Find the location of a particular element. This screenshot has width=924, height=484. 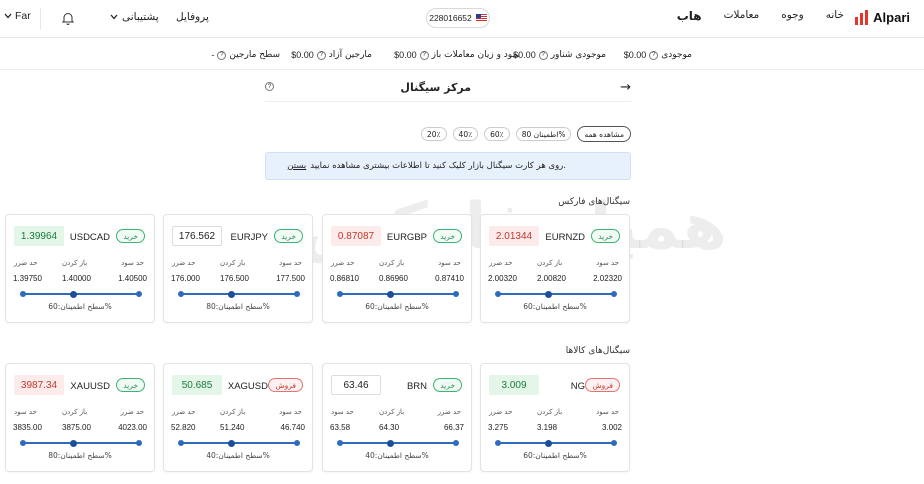

page-header: → مرکز سیگنال ? is located at coordinates (448, 88).